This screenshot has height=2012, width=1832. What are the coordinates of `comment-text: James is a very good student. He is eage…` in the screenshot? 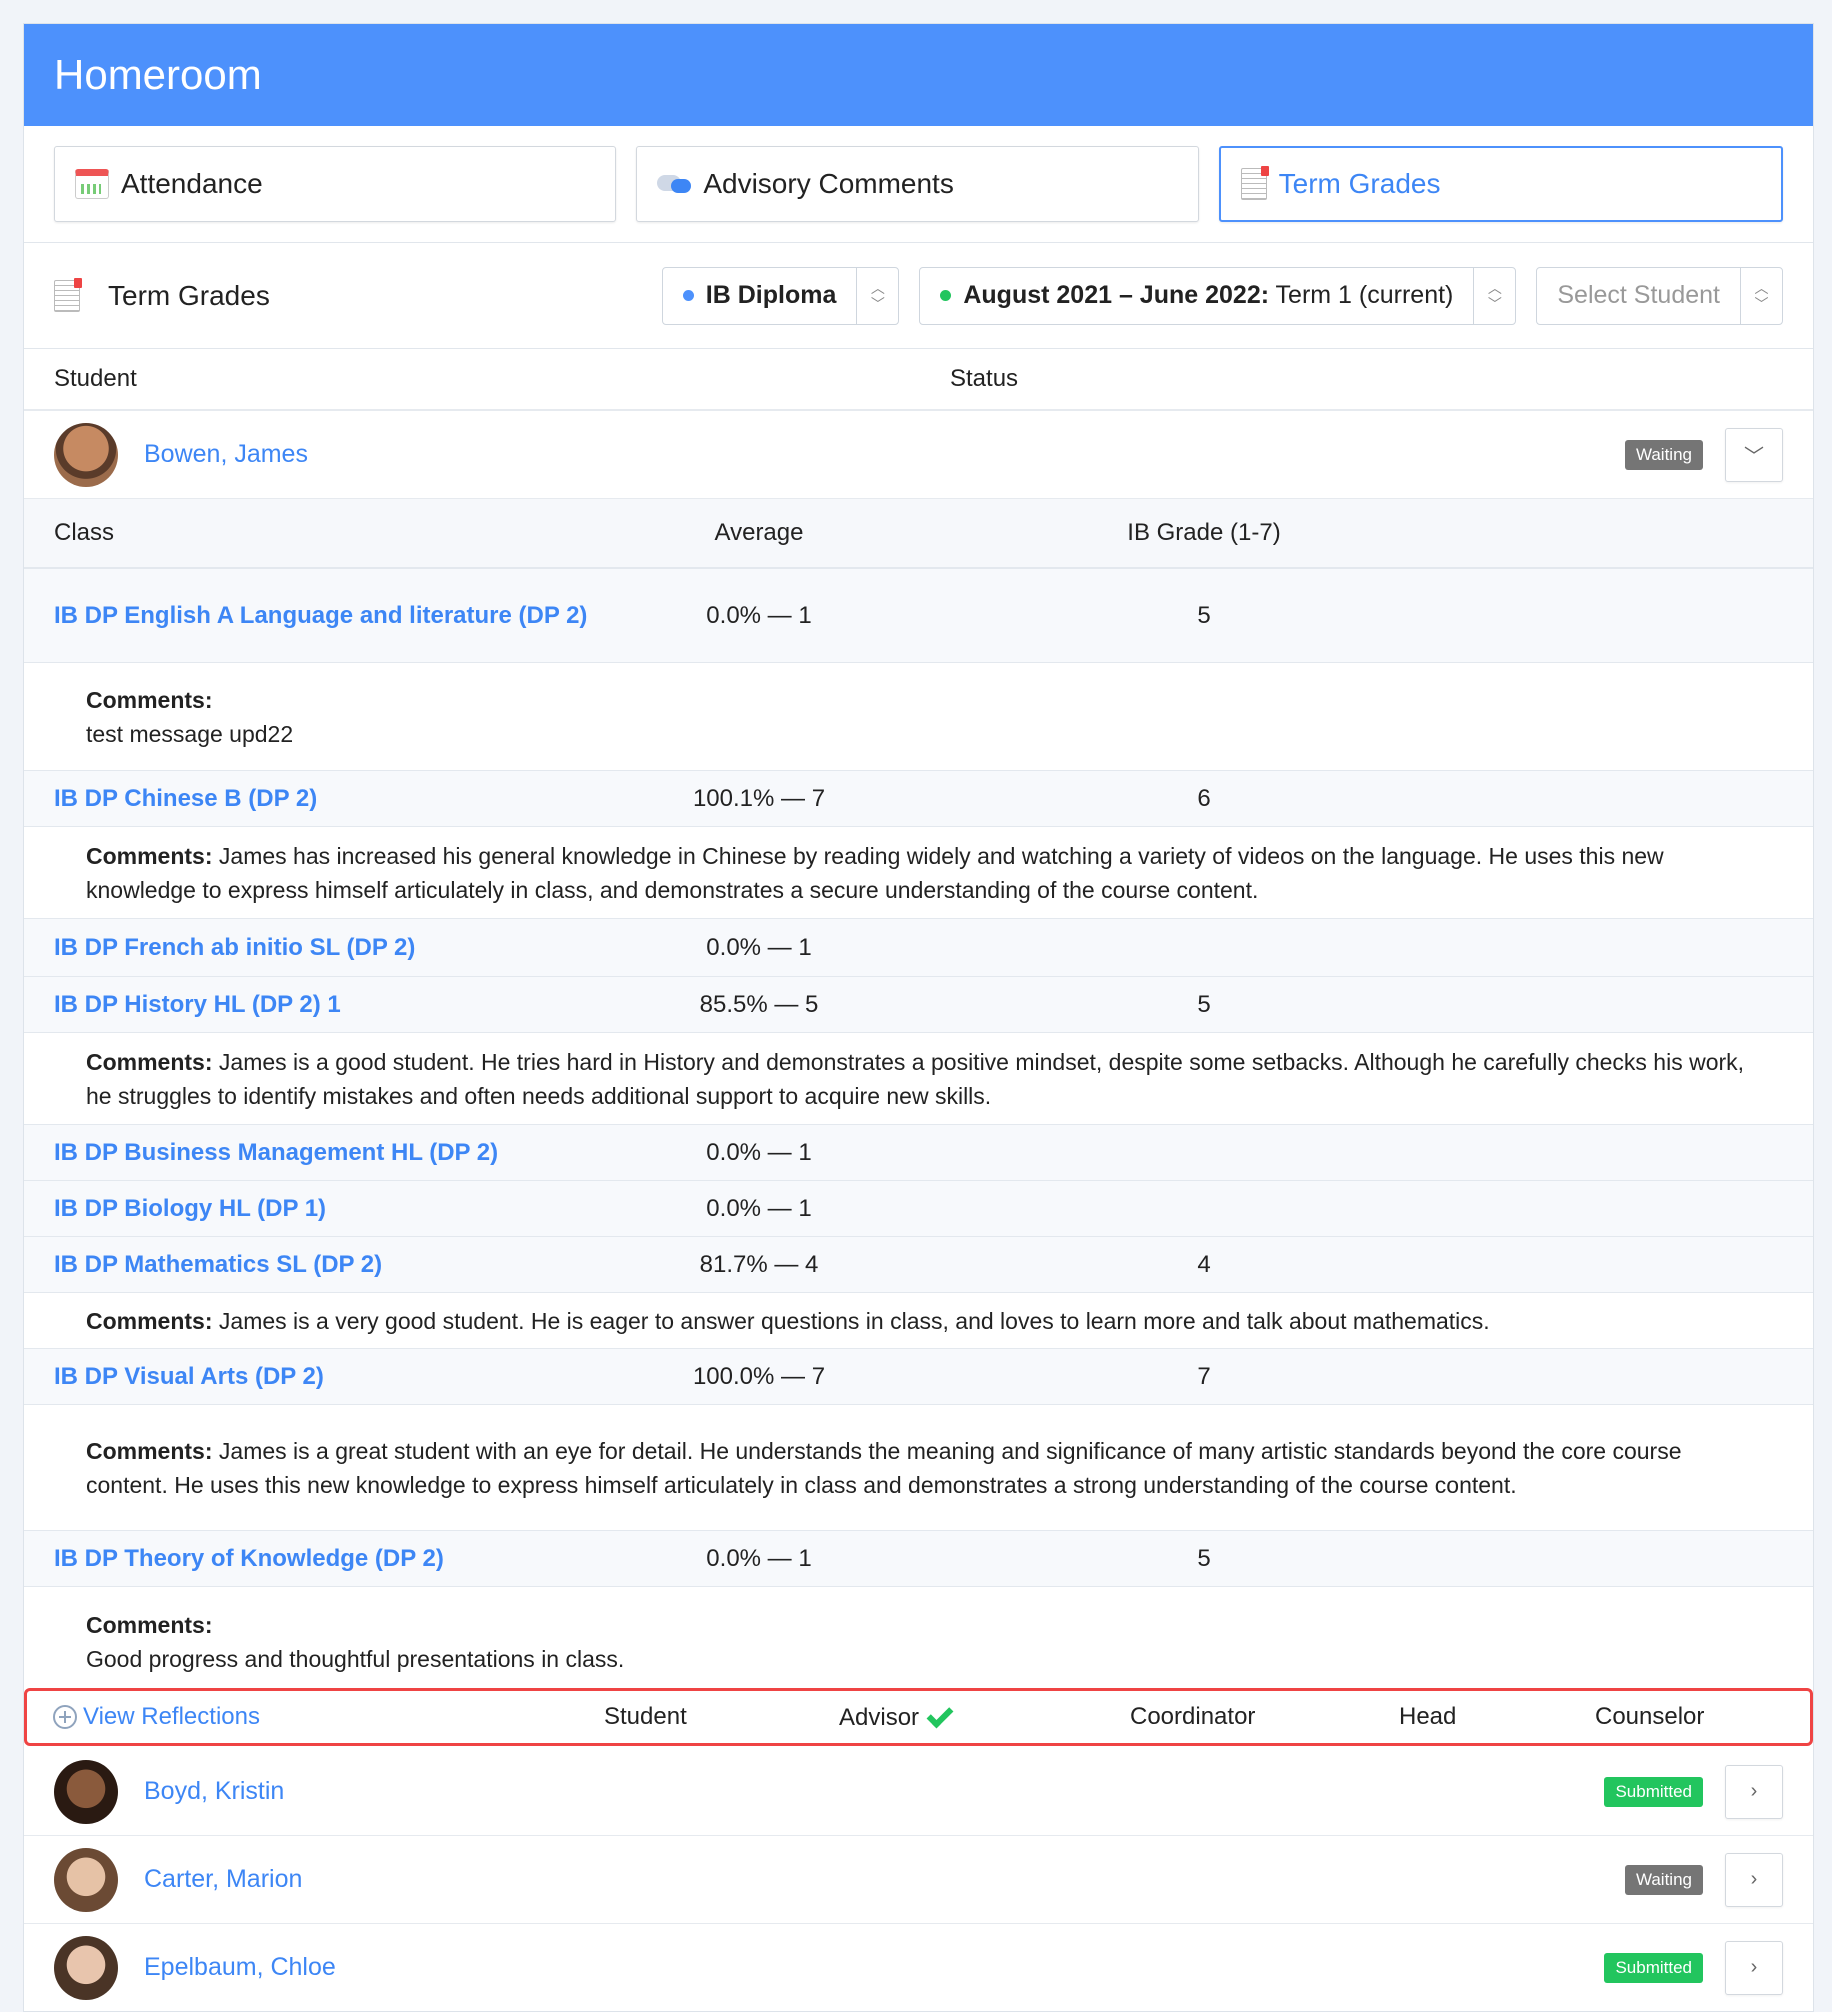 It's located at (851, 1320).